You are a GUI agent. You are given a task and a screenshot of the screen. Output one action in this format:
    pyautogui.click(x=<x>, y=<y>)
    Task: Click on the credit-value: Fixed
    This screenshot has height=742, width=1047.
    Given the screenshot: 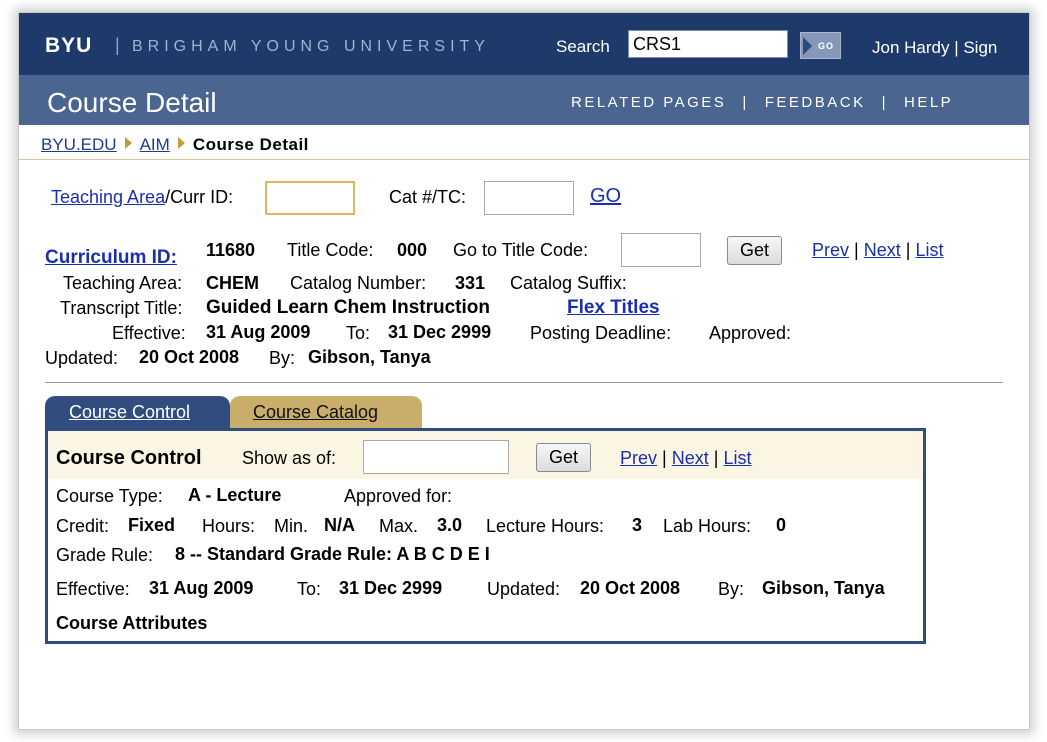 What is the action you would take?
    pyautogui.click(x=152, y=525)
    